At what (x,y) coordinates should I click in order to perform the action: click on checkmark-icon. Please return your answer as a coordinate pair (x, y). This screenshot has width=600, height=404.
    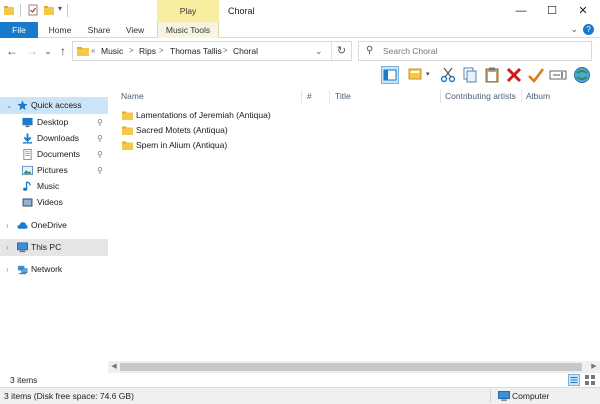
    Looking at the image, I should click on (536, 75).